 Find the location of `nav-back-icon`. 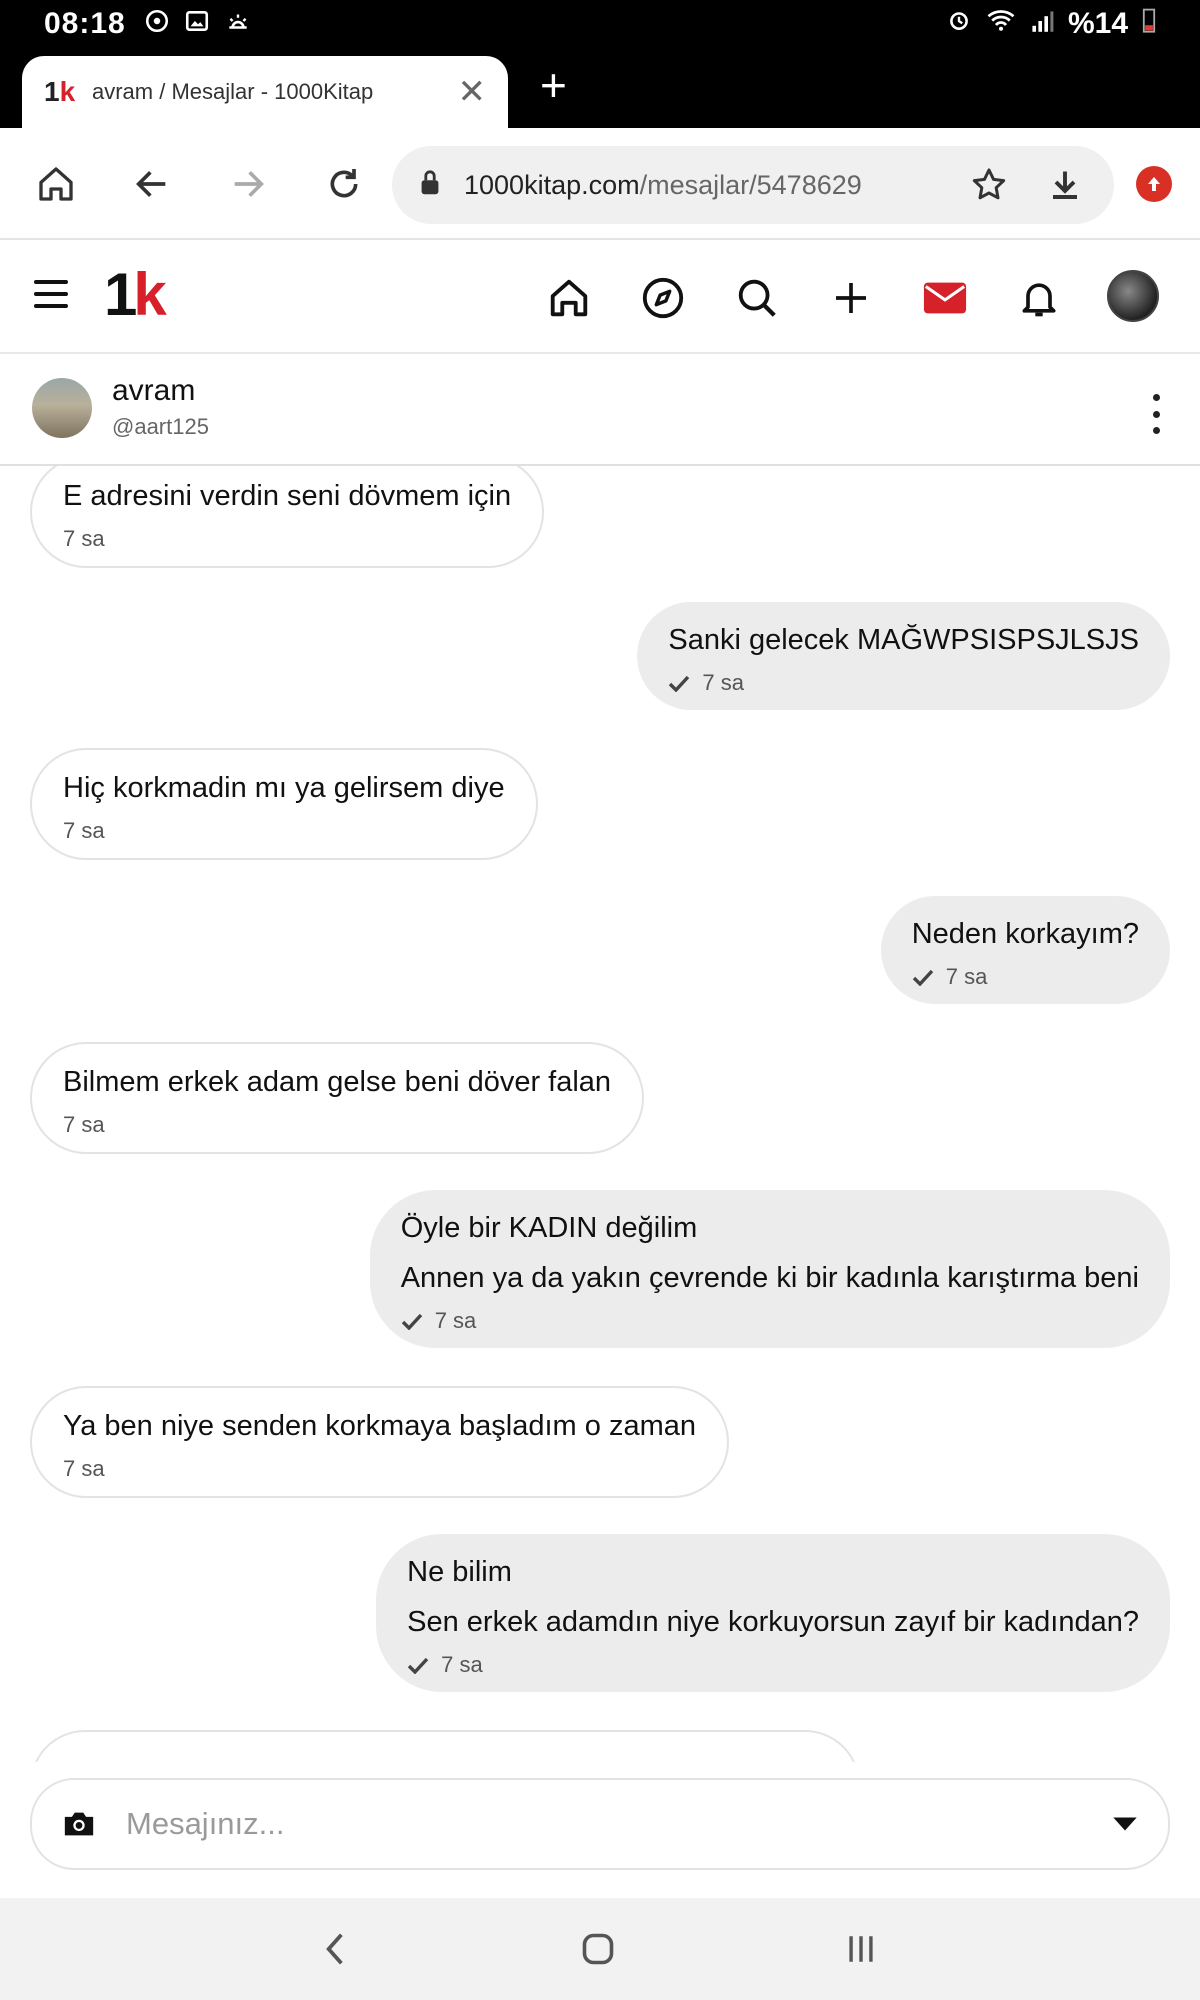

nav-back-icon is located at coordinates (335, 1949).